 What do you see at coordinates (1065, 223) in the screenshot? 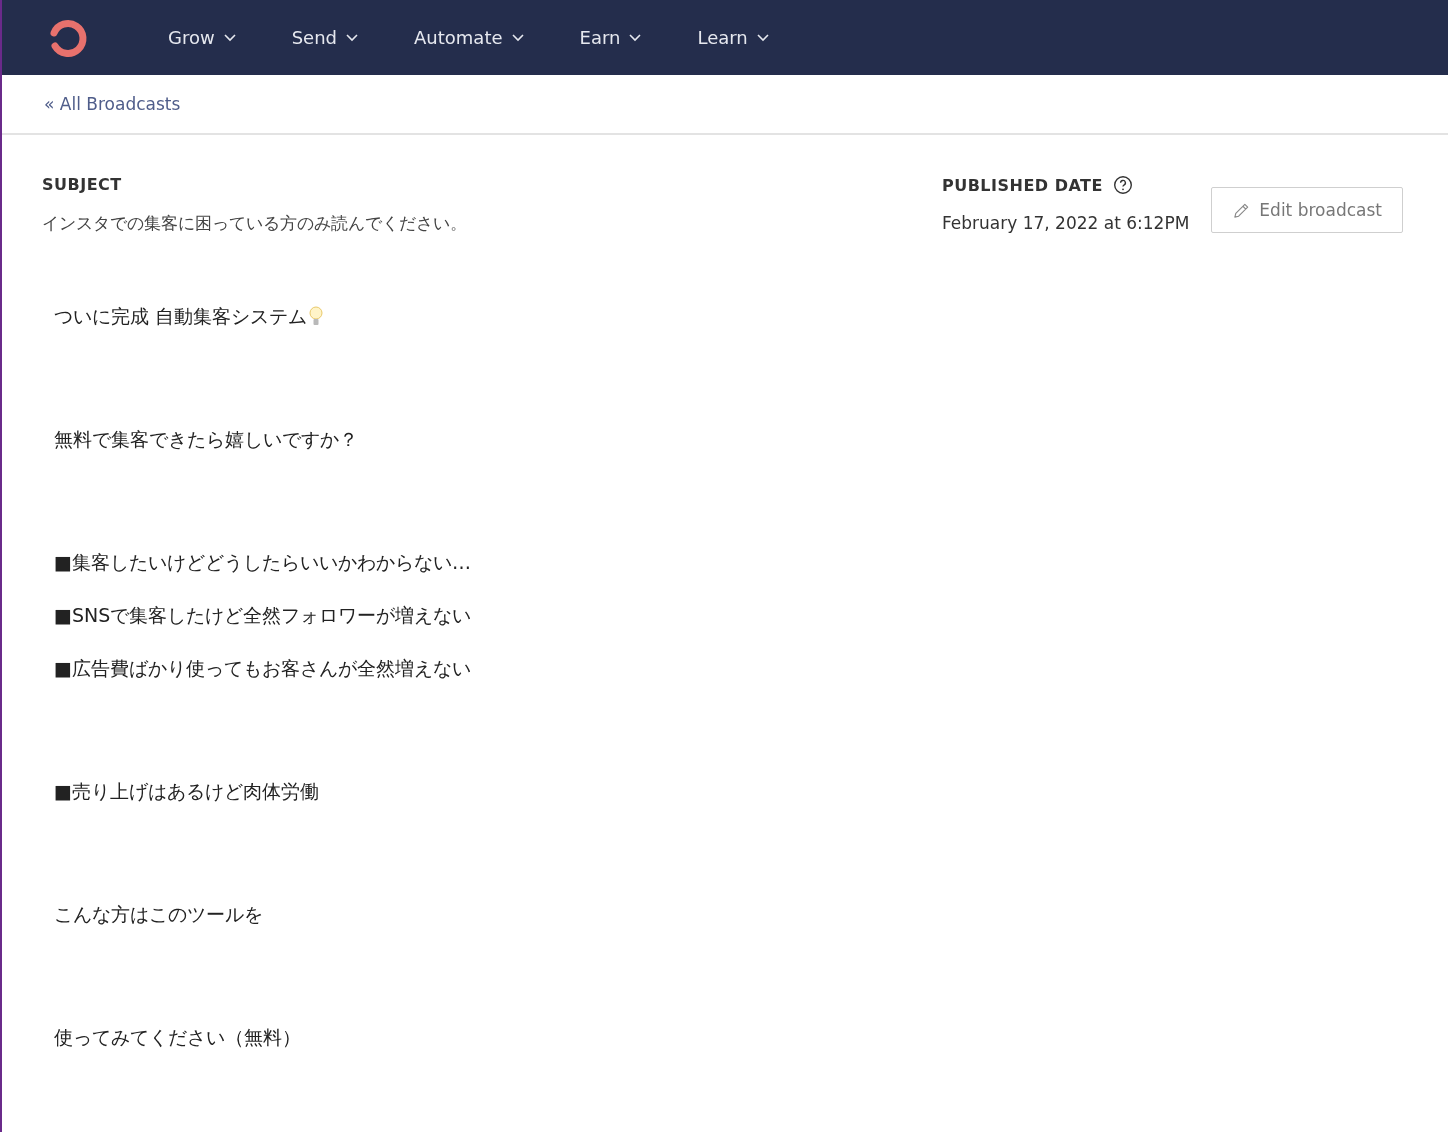
I see `published-date: February 17, 2022 at 6:12PM` at bounding box center [1065, 223].